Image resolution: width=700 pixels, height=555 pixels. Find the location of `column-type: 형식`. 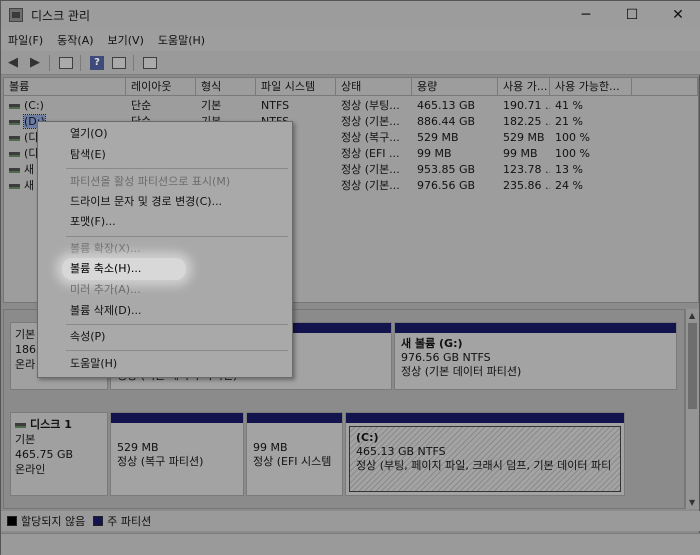

column-type: 형식 is located at coordinates (226, 87).